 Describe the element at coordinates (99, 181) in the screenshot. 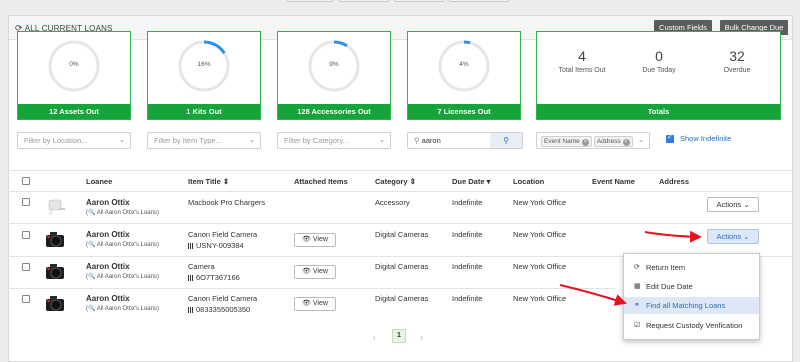

I see `header-loanee: Loanee` at that location.